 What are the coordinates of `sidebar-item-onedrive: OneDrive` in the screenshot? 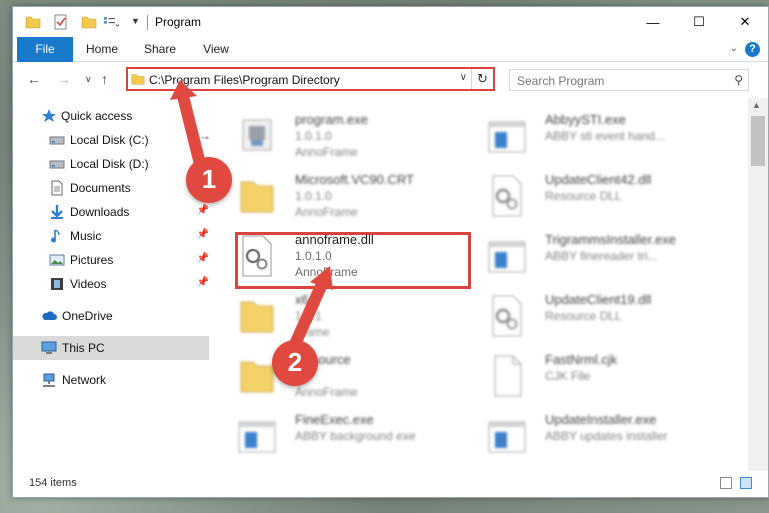 It's located at (111, 316).